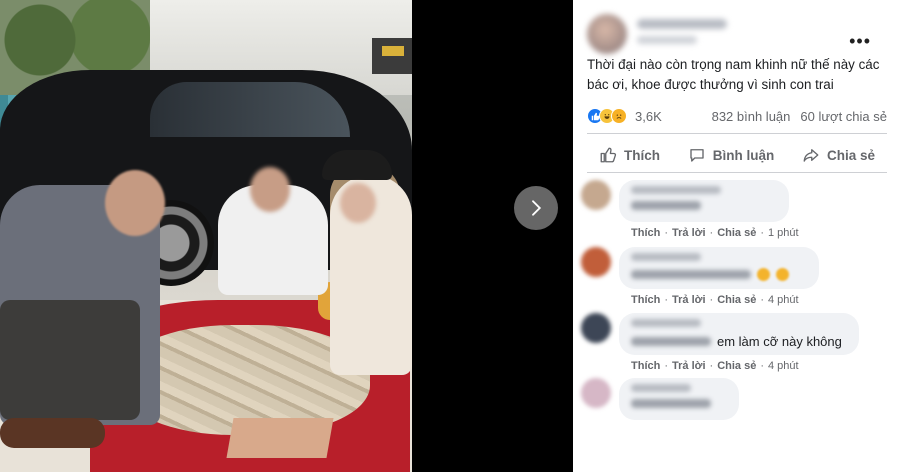 The width and height of the screenshot is (900, 472). I want to click on reaction-icons, so click(607, 116).